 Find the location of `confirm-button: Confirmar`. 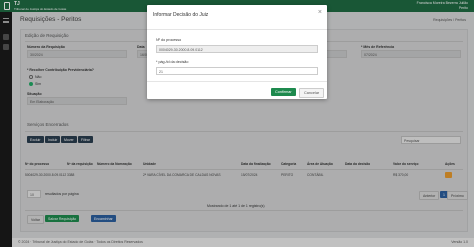

confirm-button: Confirmar is located at coordinates (283, 92).